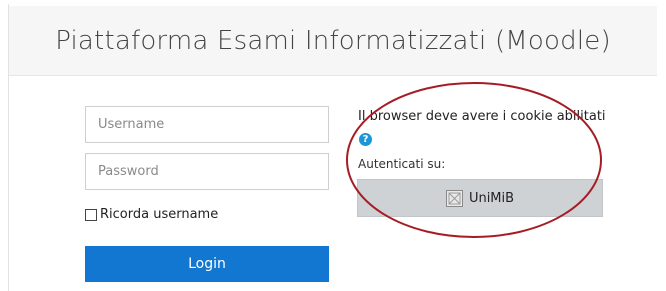 The width and height of the screenshot is (666, 291). Describe the element at coordinates (491, 198) in the screenshot. I see `unimib-label: UniMiB` at that location.